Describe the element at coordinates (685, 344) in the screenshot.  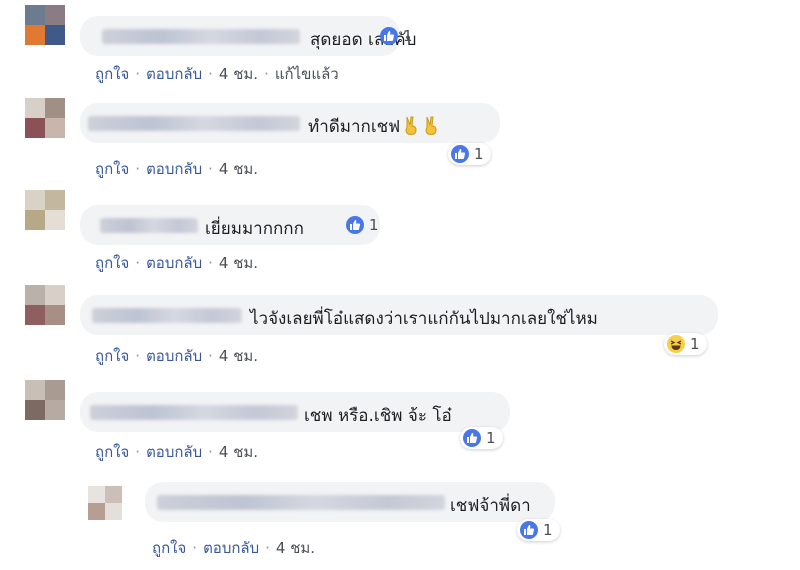
I see `haha-reaction-badge: 1` at that location.